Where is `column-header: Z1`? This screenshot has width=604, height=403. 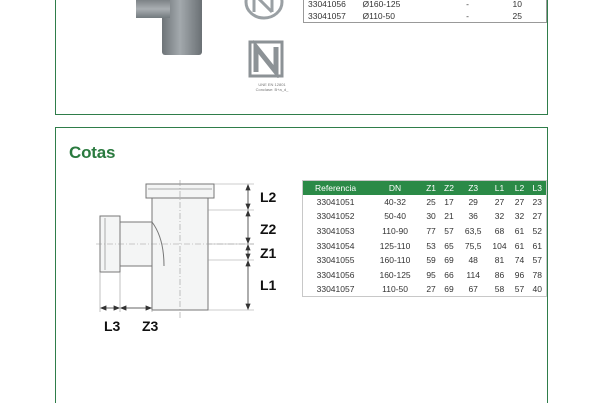
column-header: Z1 is located at coordinates (431, 187).